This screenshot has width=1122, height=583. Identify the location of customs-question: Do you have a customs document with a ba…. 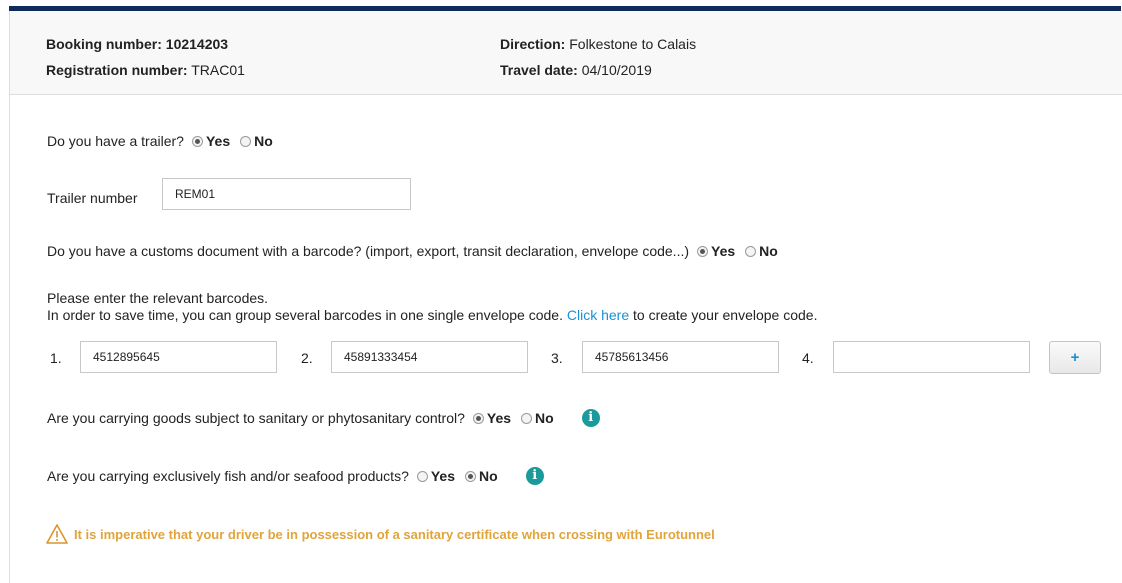
(417, 251).